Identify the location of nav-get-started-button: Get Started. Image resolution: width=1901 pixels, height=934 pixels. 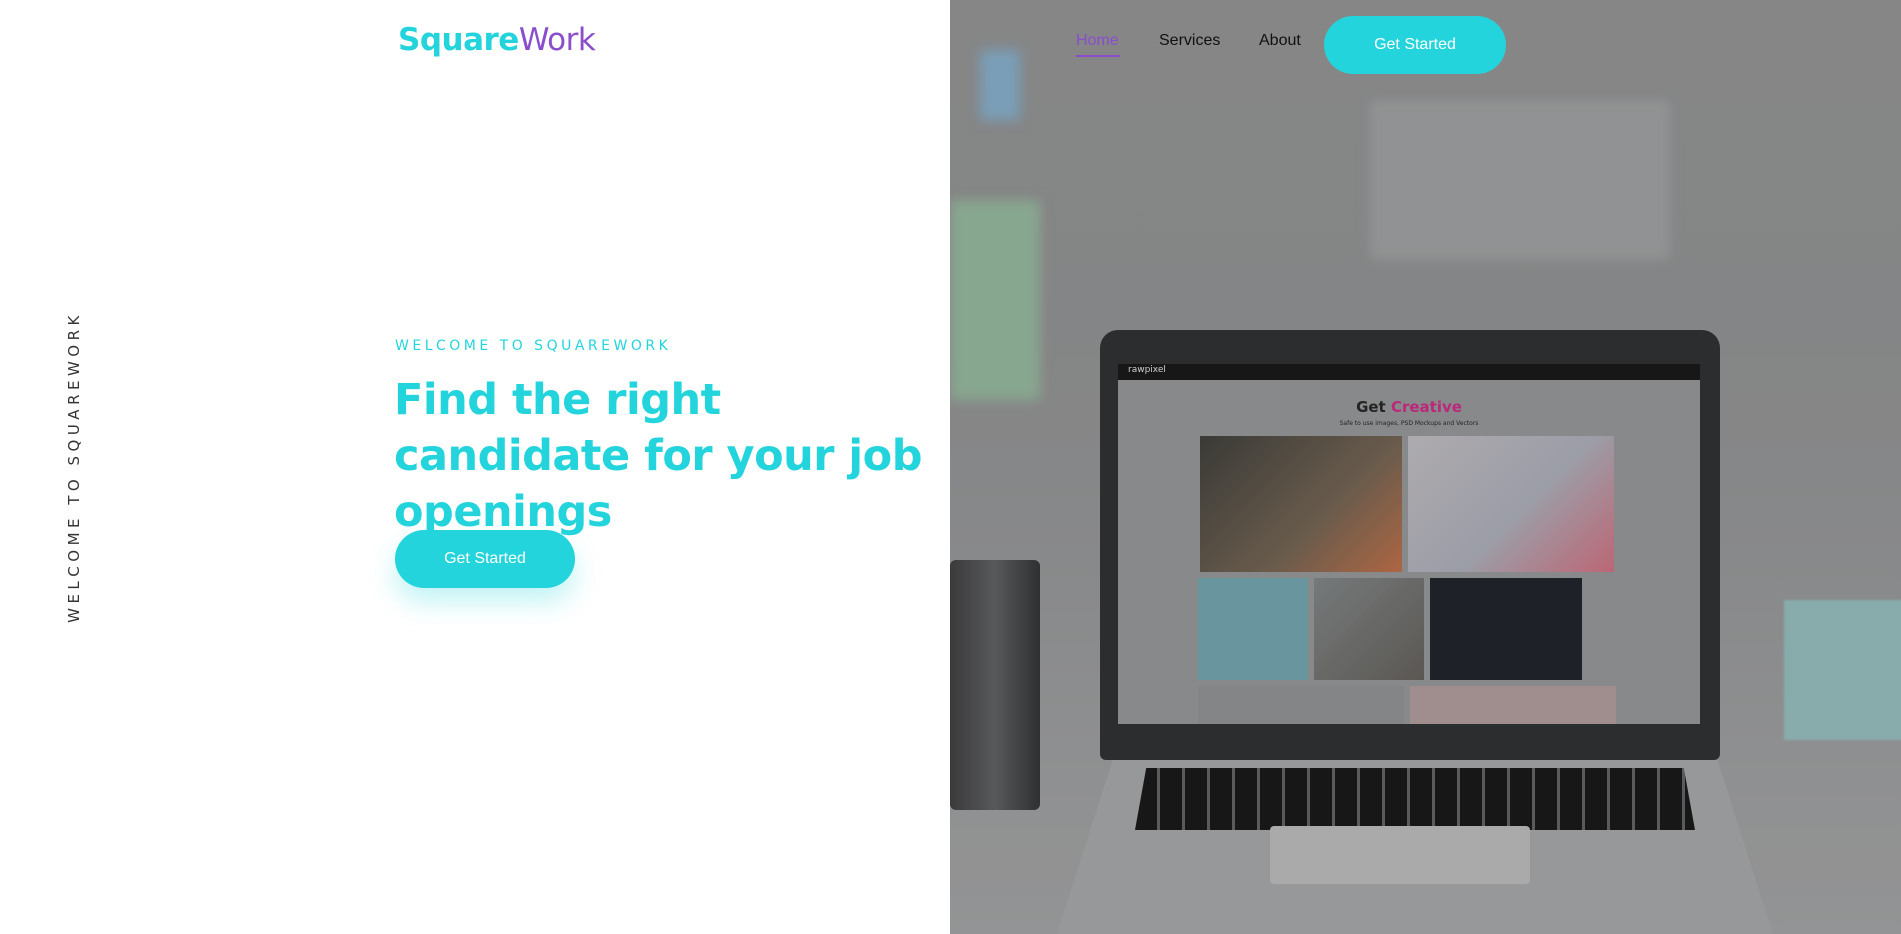
(1415, 45).